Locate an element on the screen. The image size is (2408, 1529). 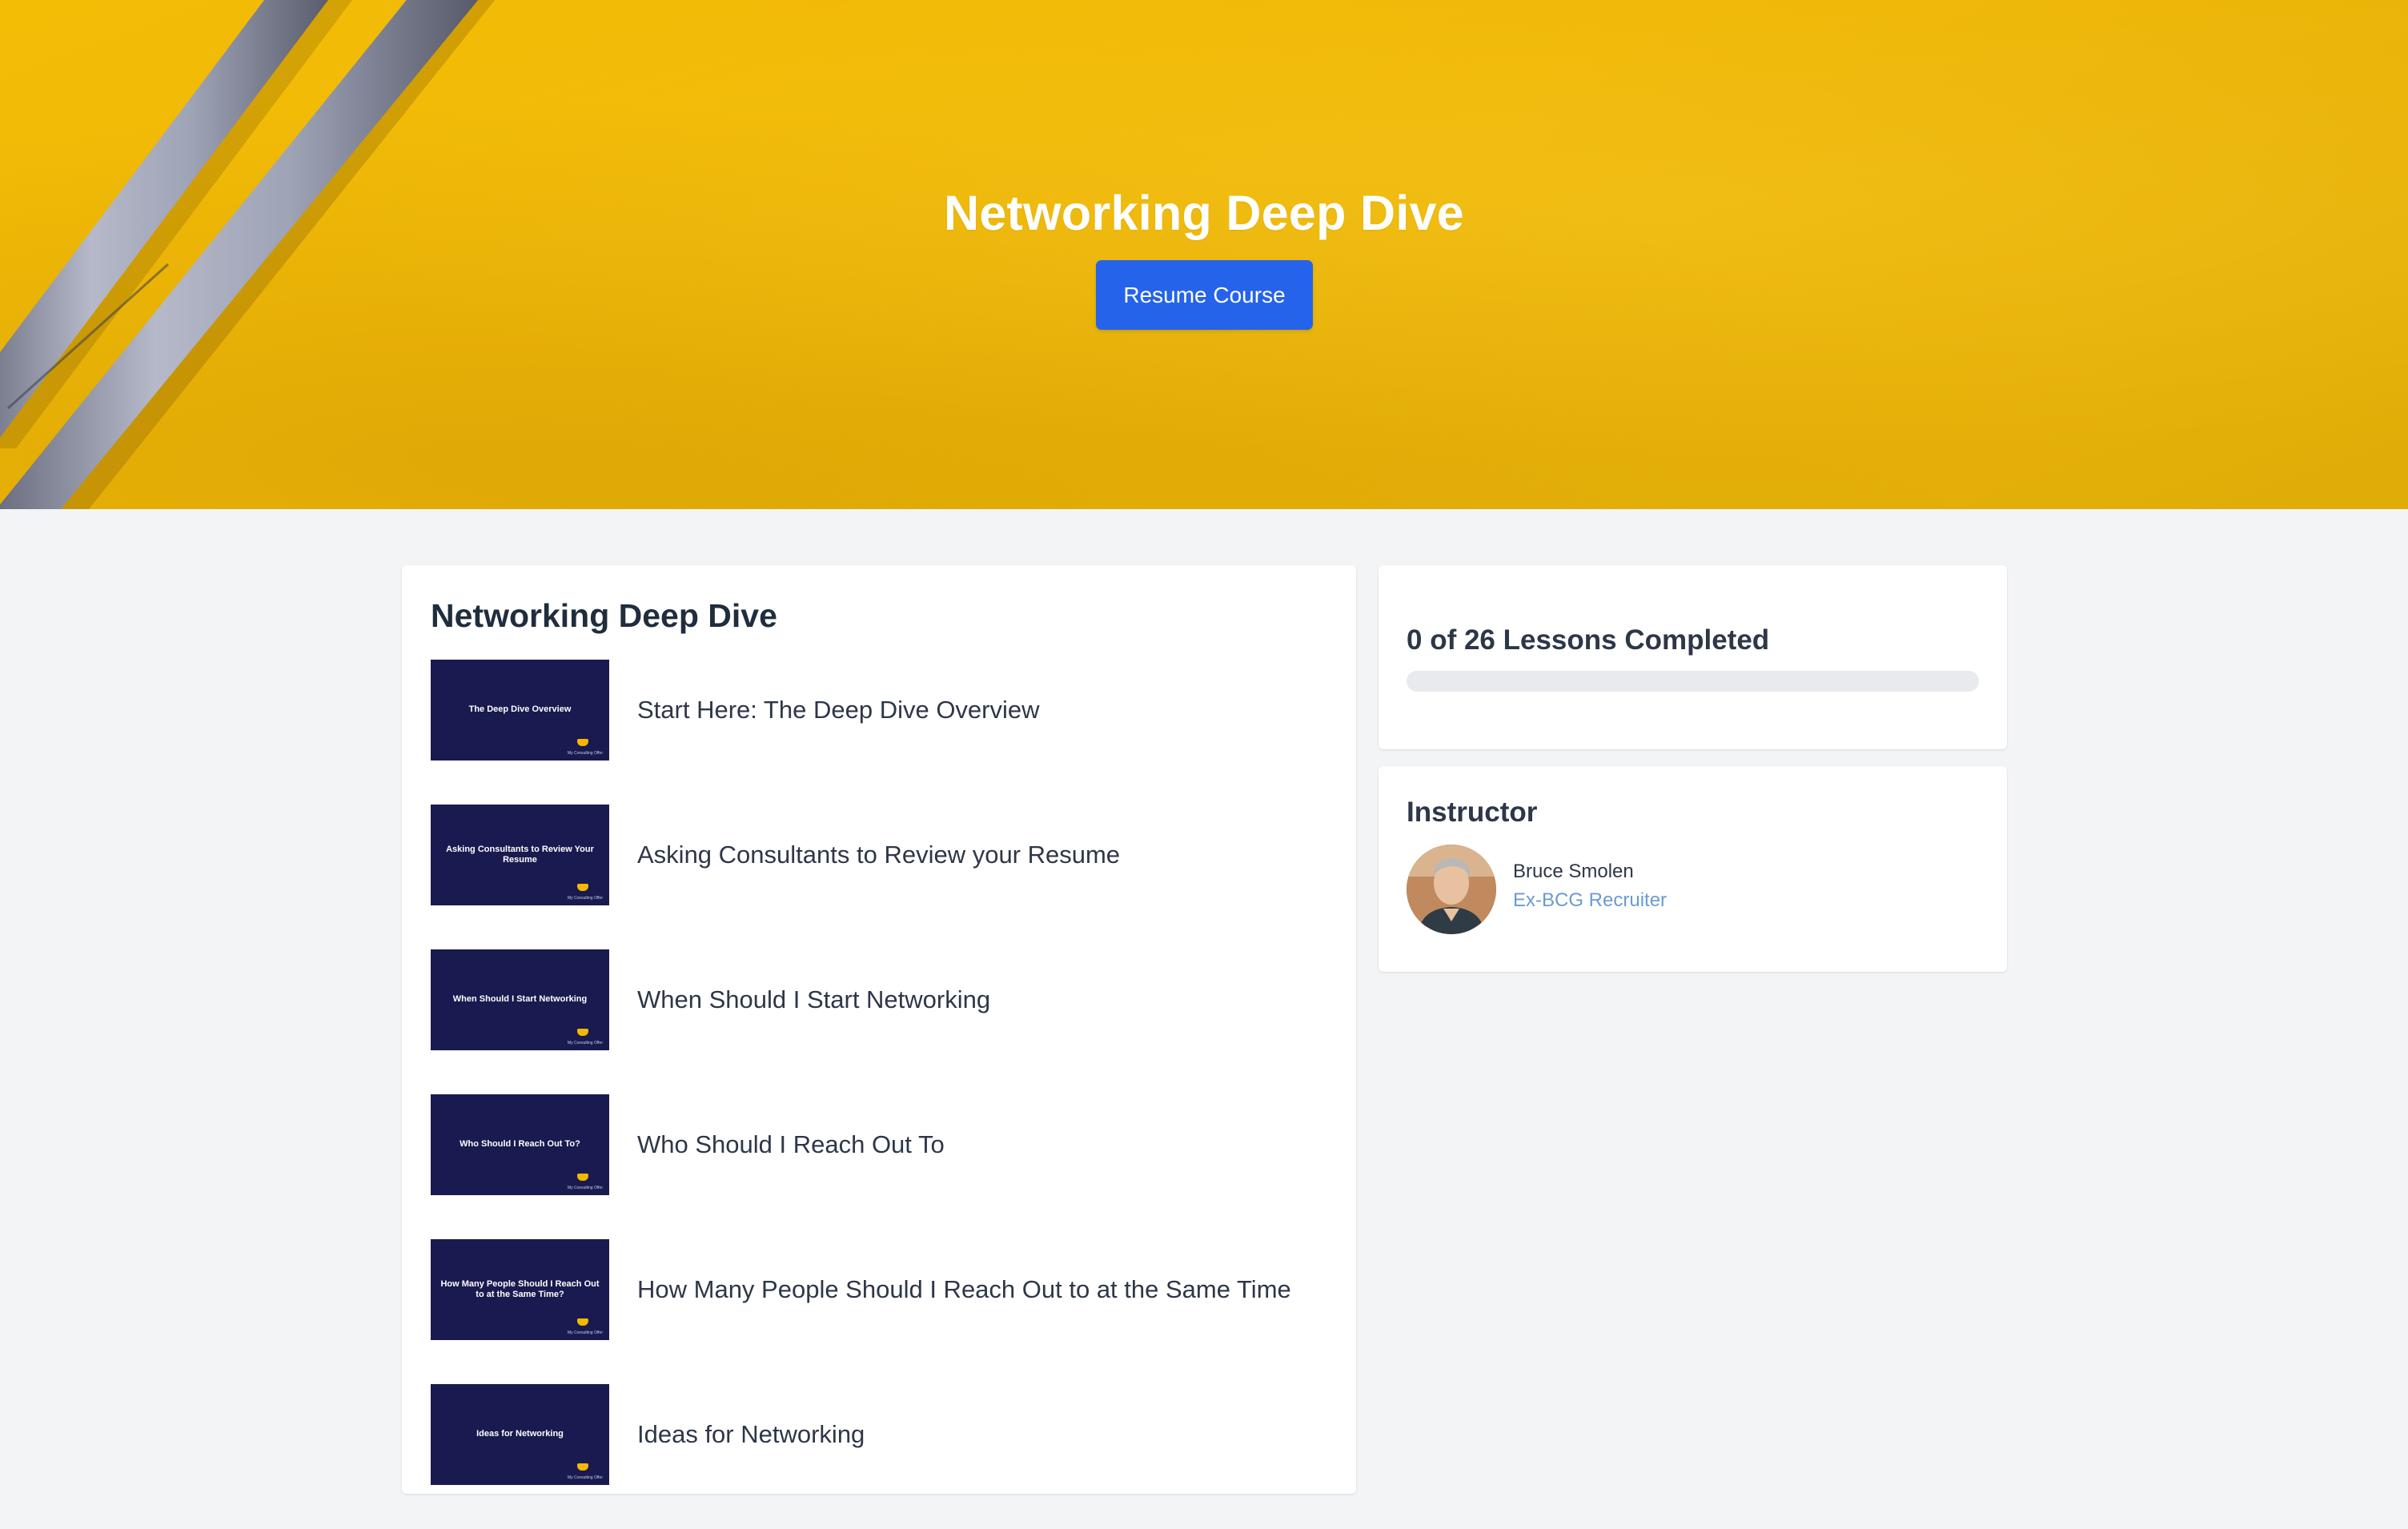
lesson-title: Asking Consultants to Review your Resume is located at coordinates (878, 855).